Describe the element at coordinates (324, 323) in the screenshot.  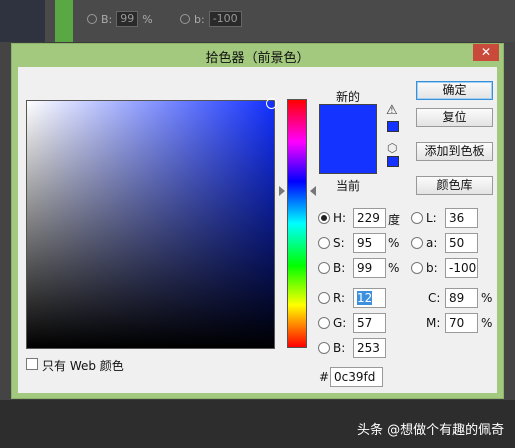
I see `green-radio` at that location.